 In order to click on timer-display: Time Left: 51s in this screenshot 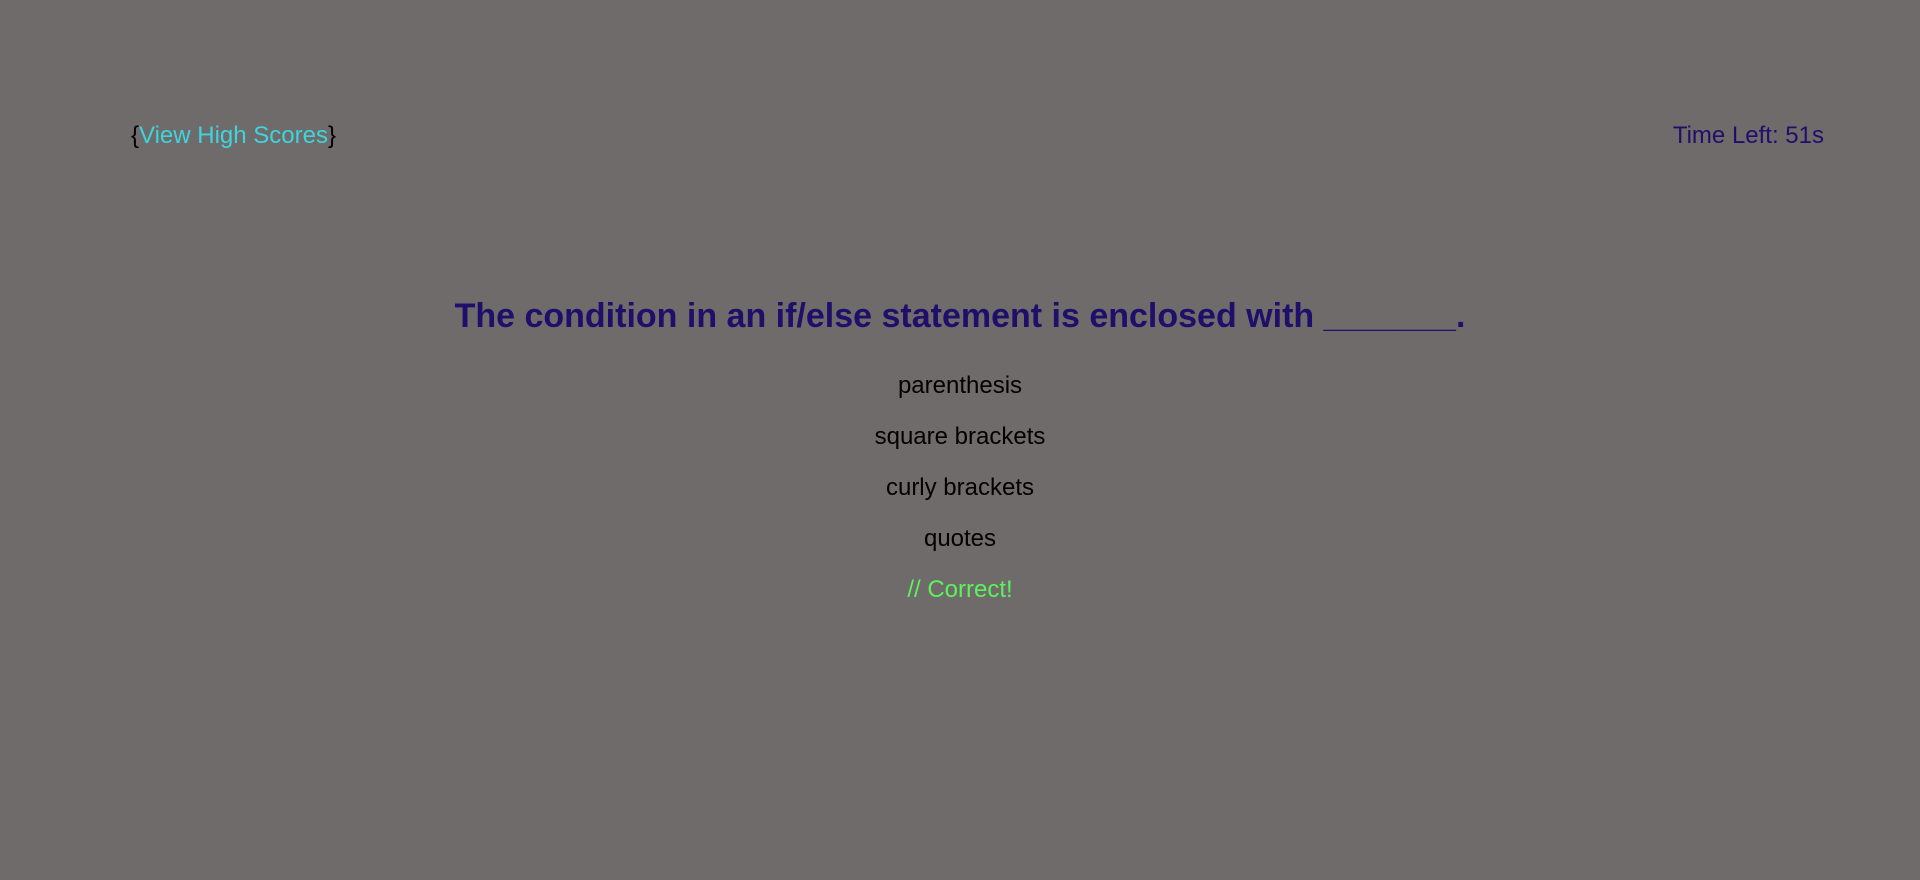, I will do `click(1748, 135)`.